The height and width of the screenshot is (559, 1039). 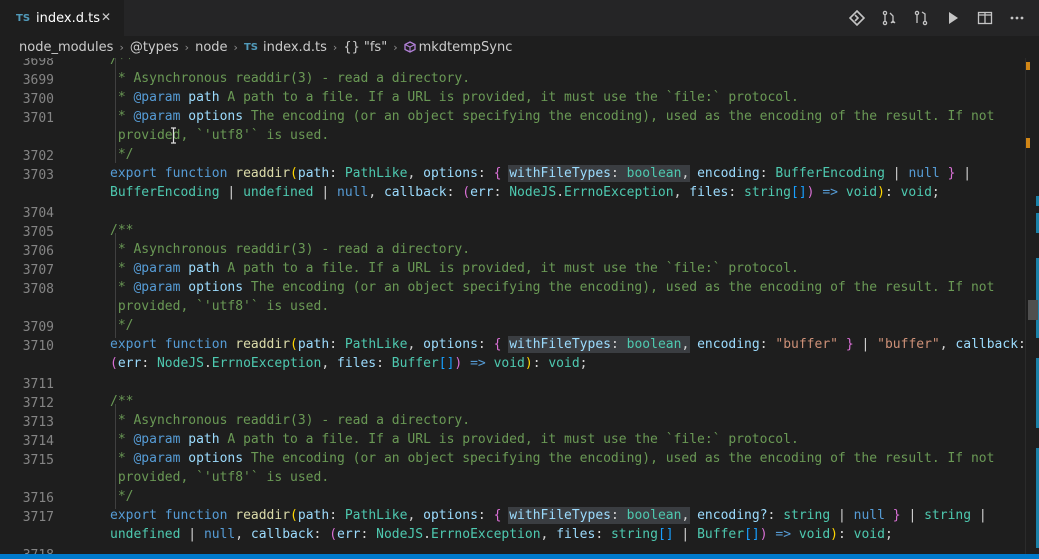 What do you see at coordinates (857, 18) in the screenshot?
I see `open-changes-icon` at bounding box center [857, 18].